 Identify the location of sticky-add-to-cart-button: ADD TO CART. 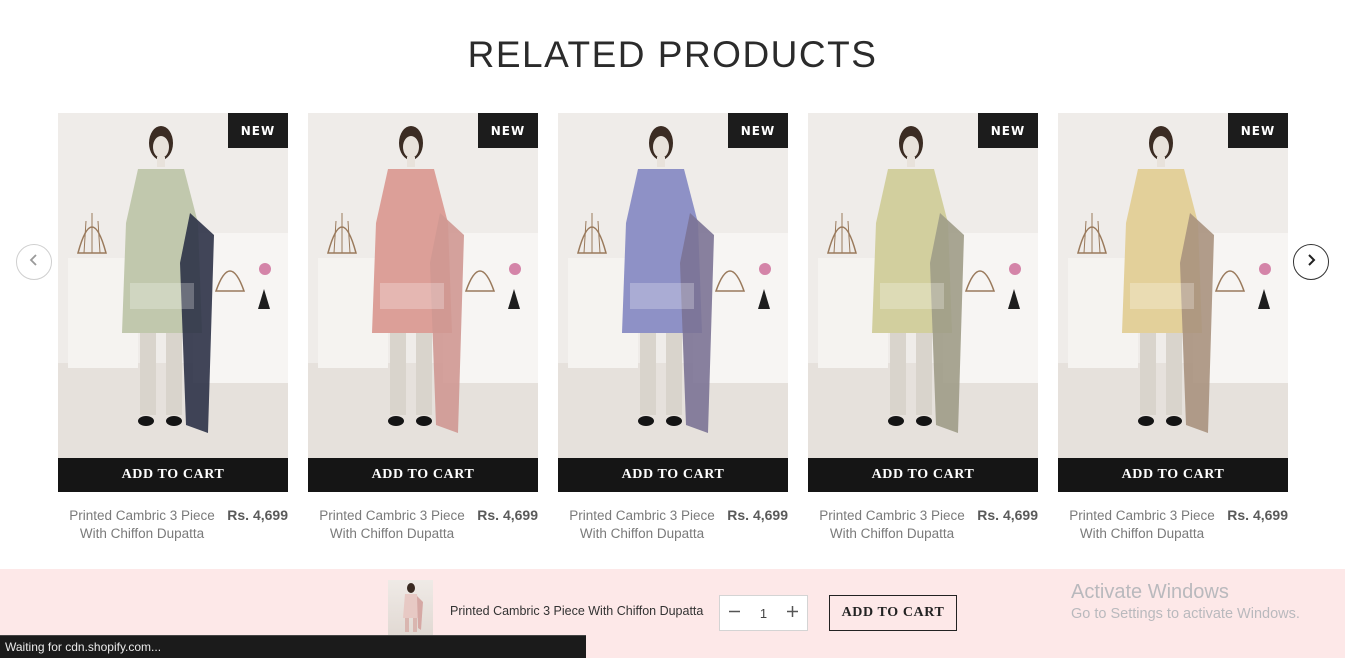
(893, 613).